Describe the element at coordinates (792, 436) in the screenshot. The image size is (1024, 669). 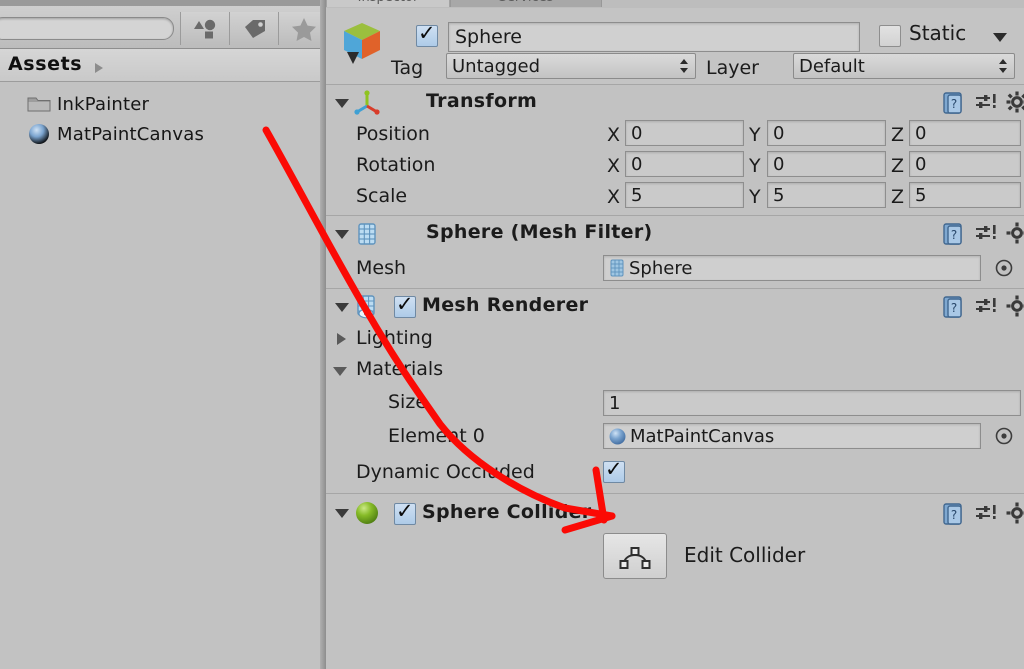
I see `material-object-field: MatPaintCanvas` at that location.